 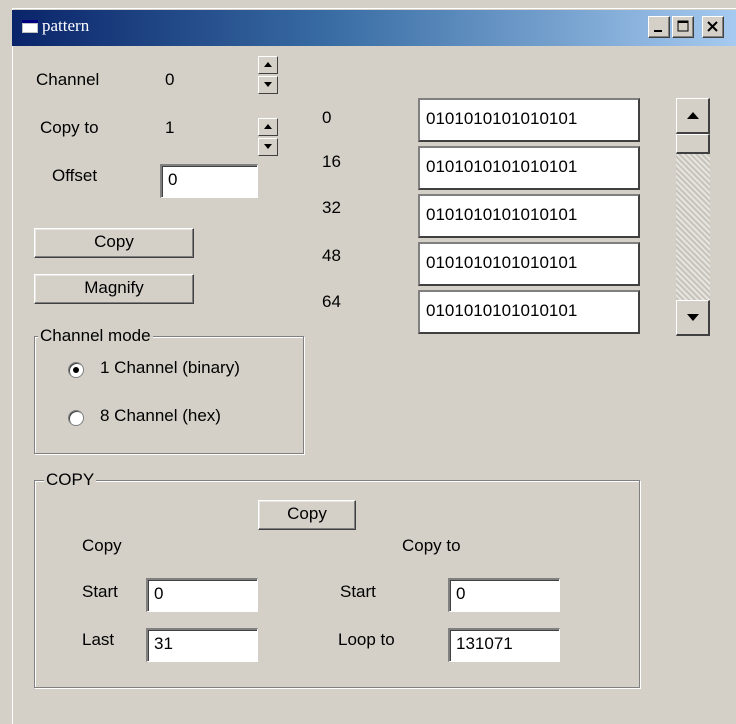 What do you see at coordinates (70, 480) in the screenshot?
I see `copy-group-legend: COPY` at bounding box center [70, 480].